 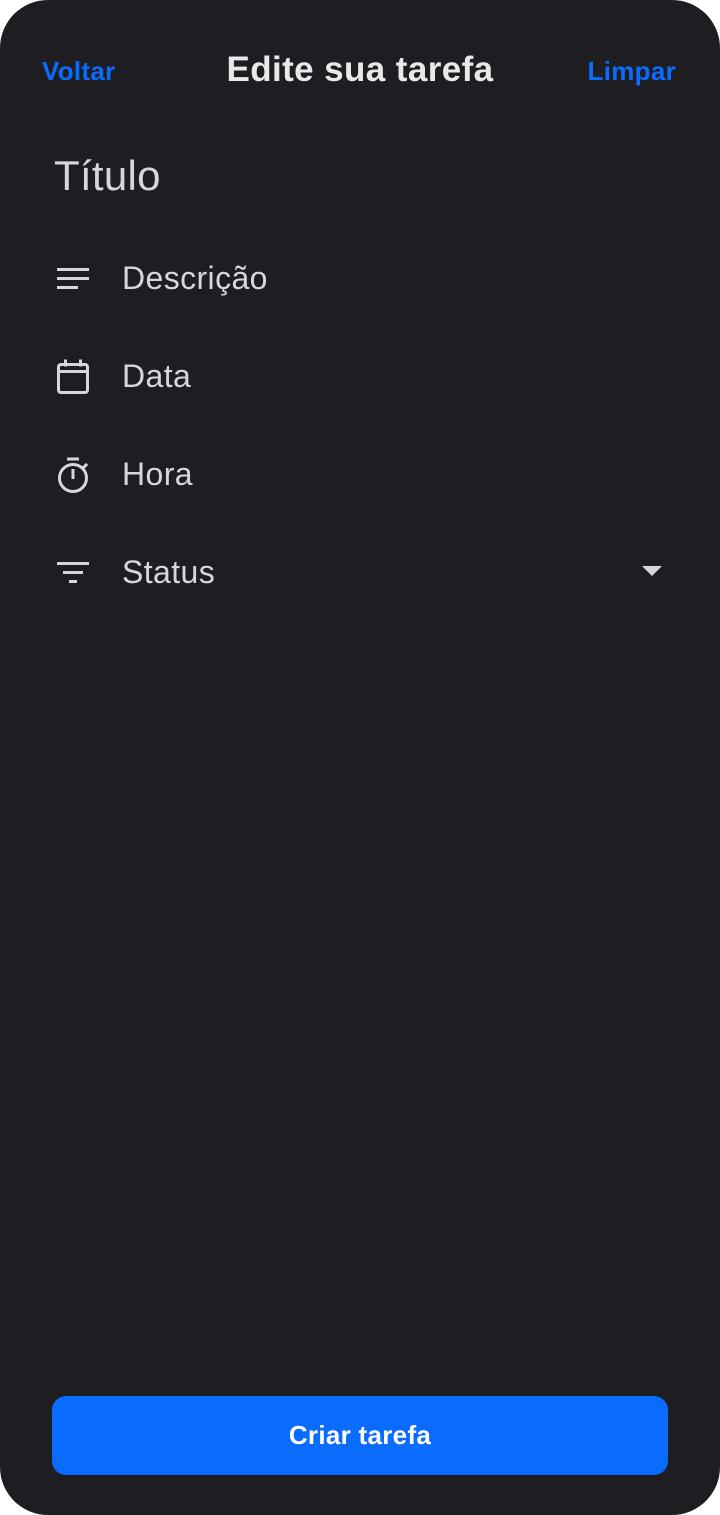 What do you see at coordinates (360, 71) in the screenshot?
I see `header-bar: Voltar Edite sua tarefa Limpar` at bounding box center [360, 71].